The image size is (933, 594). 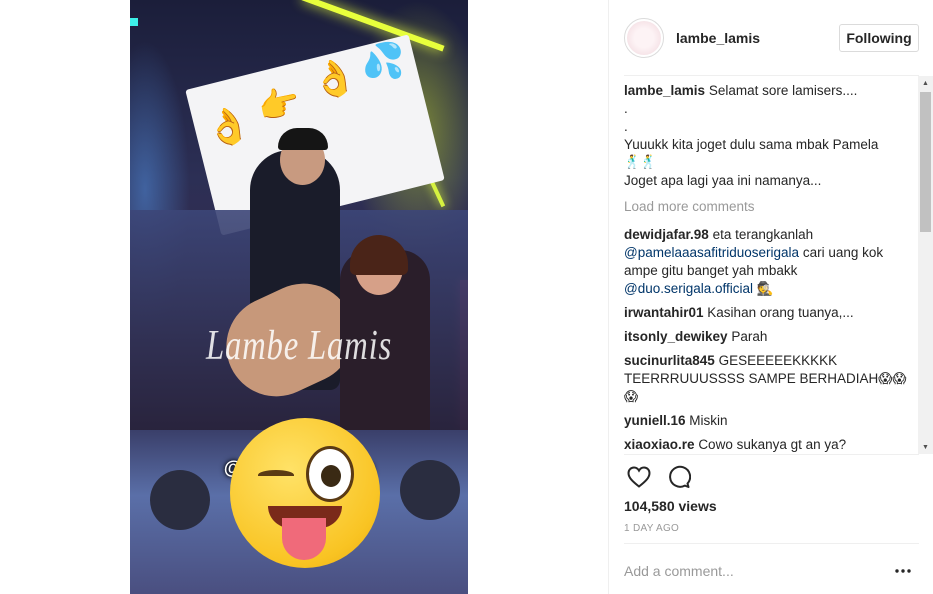 I want to click on emoji-pupil, so click(x=331, y=476).